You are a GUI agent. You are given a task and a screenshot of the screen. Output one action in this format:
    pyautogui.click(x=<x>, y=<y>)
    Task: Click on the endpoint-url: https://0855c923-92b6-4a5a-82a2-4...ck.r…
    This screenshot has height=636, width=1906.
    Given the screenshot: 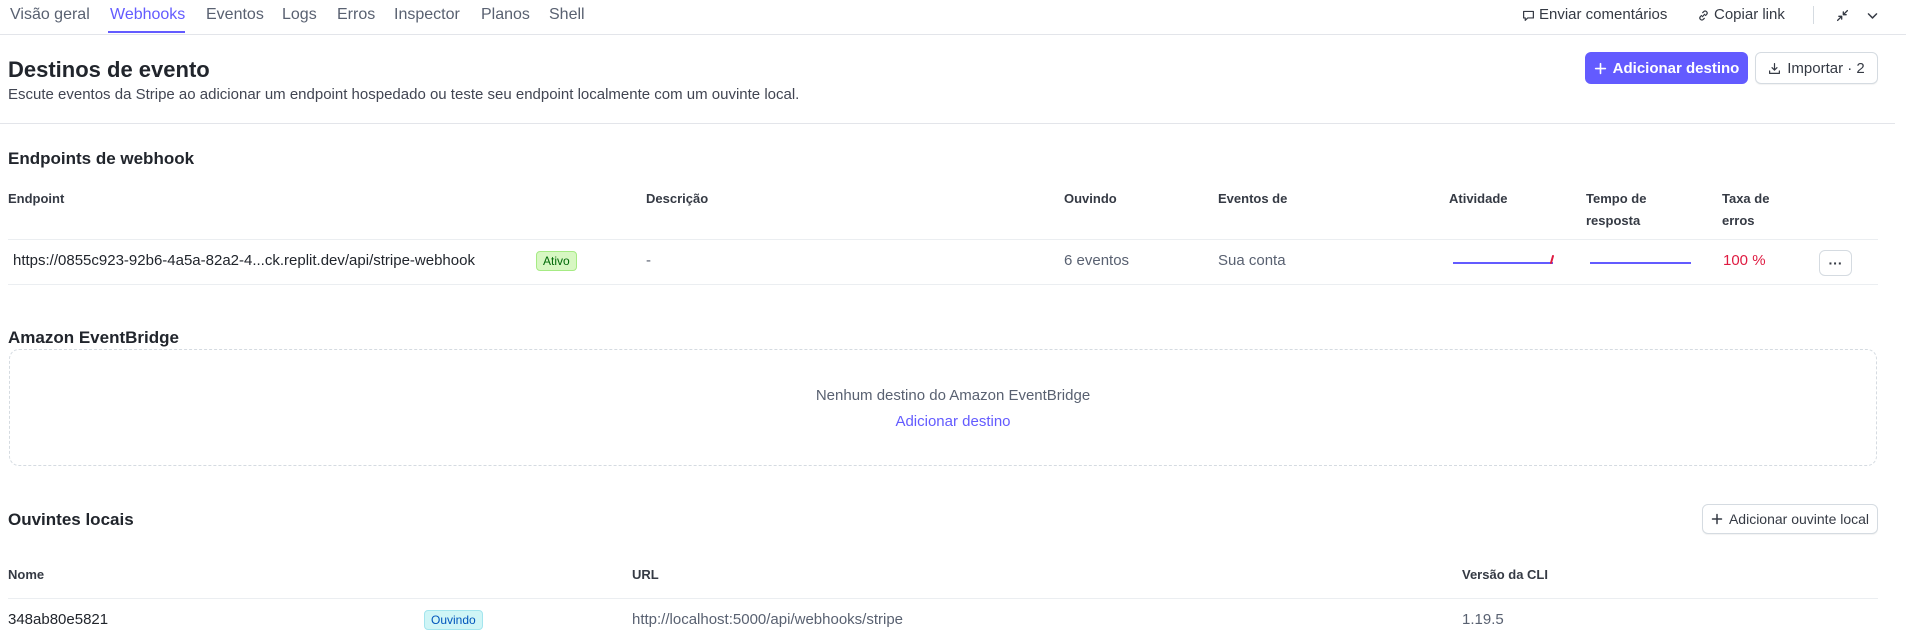 What is the action you would take?
    pyautogui.click(x=244, y=261)
    